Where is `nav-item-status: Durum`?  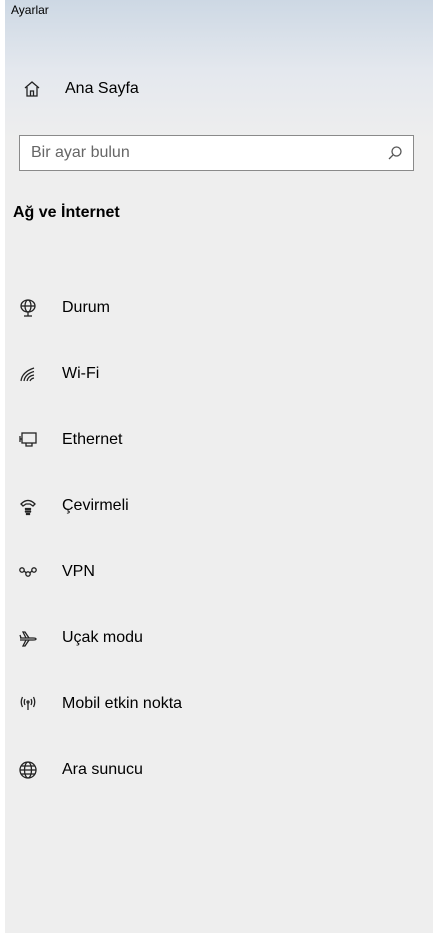
nav-item-status: Durum is located at coordinates (219, 308).